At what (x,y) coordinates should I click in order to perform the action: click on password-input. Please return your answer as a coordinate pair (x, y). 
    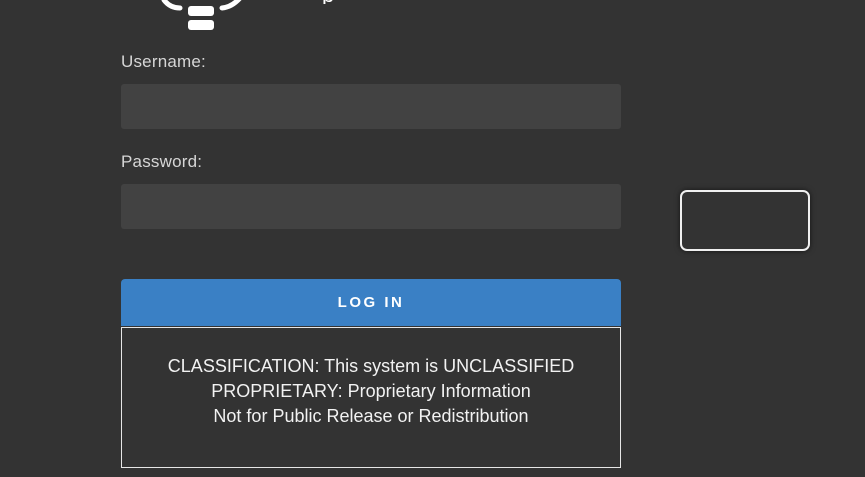
    Looking at the image, I should click on (371, 206).